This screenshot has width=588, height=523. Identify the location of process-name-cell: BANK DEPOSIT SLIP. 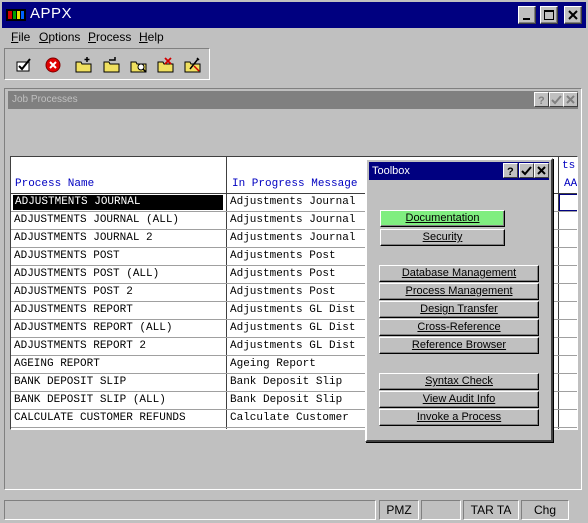
(70, 382).